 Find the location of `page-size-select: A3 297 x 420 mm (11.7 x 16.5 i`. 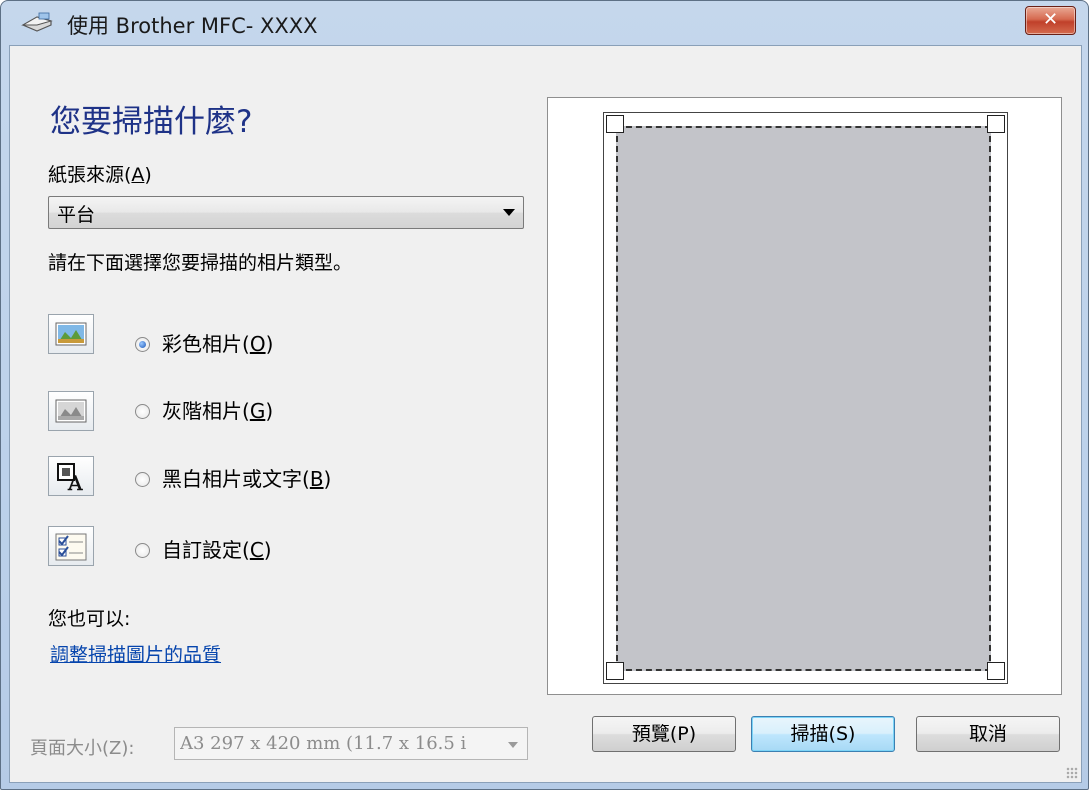

page-size-select: A3 297 x 420 mm (11.7 x 16.5 i is located at coordinates (351, 743).